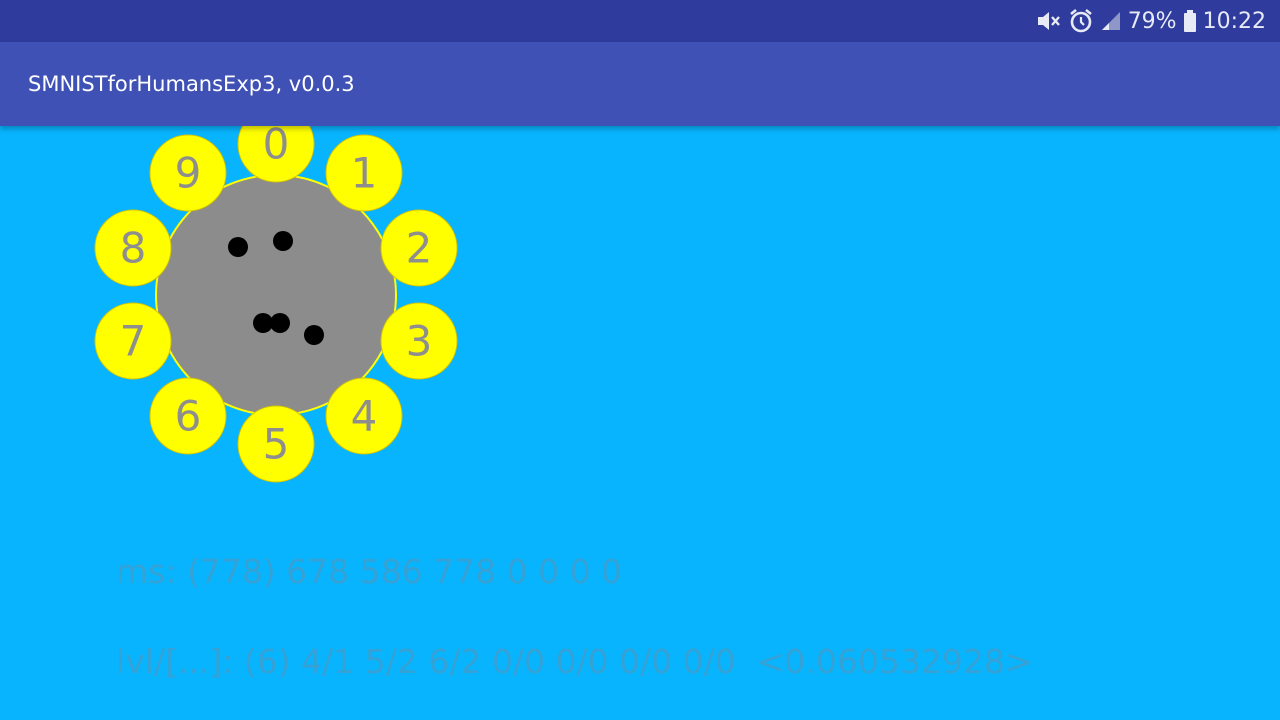 Image resolution: width=1280 pixels, height=720 pixels. I want to click on digit-label: 6, so click(188, 416).